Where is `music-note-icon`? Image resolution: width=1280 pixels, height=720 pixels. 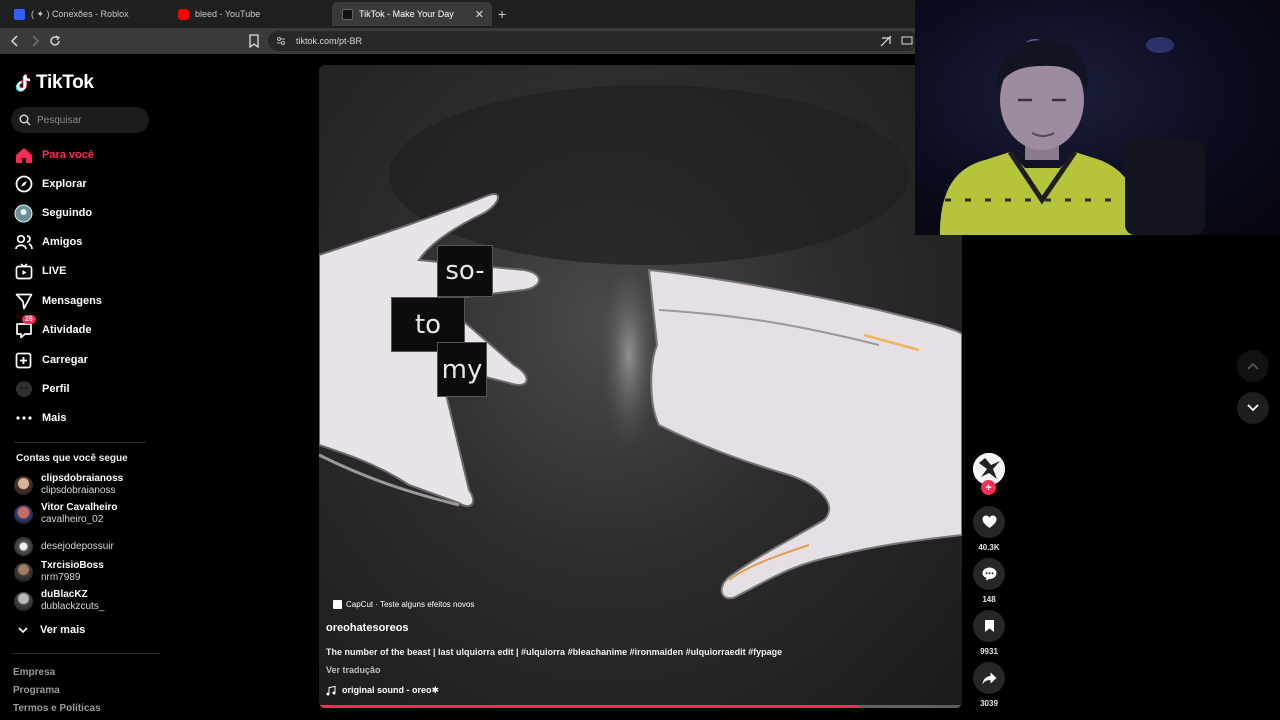 music-note-icon is located at coordinates (331, 690).